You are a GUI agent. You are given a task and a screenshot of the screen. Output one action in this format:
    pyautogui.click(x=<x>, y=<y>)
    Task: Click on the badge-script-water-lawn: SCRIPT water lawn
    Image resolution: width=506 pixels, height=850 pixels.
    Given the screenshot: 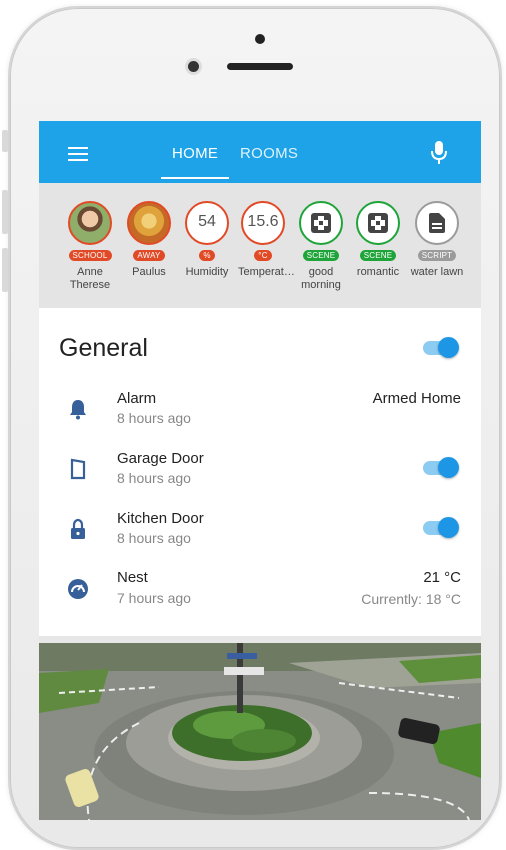 What is the action you would take?
    pyautogui.click(x=437, y=240)
    